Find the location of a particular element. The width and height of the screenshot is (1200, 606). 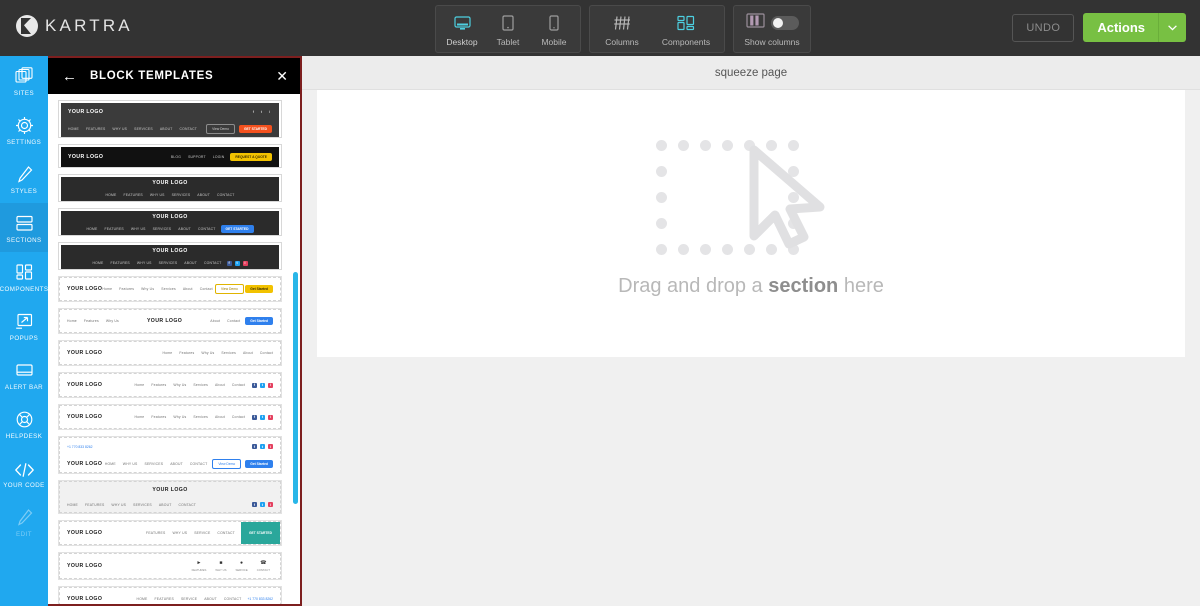

mouse-cursor-icon is located at coordinates (789, 200).